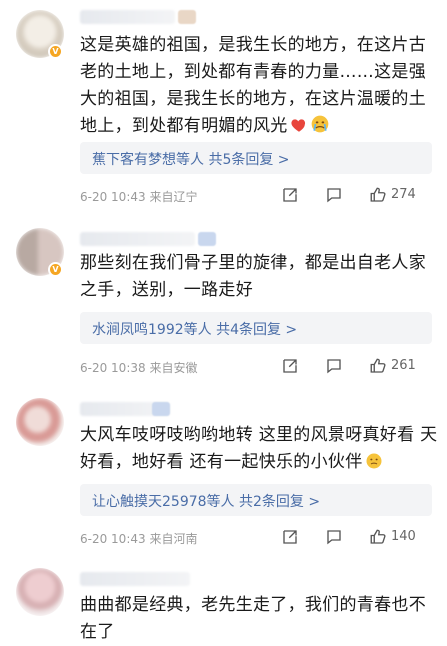 The width and height of the screenshot is (447, 646). Describe the element at coordinates (403, 536) in the screenshot. I see `like-count: 140` at that location.